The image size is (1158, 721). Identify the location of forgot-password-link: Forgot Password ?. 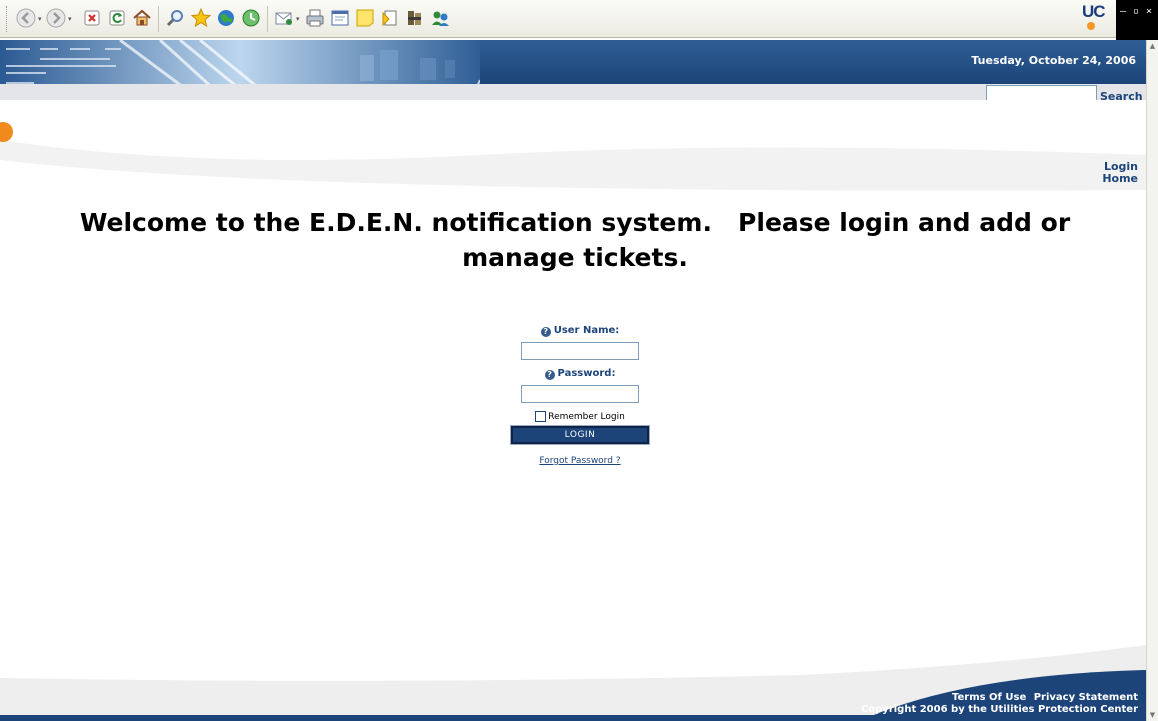
(580, 461).